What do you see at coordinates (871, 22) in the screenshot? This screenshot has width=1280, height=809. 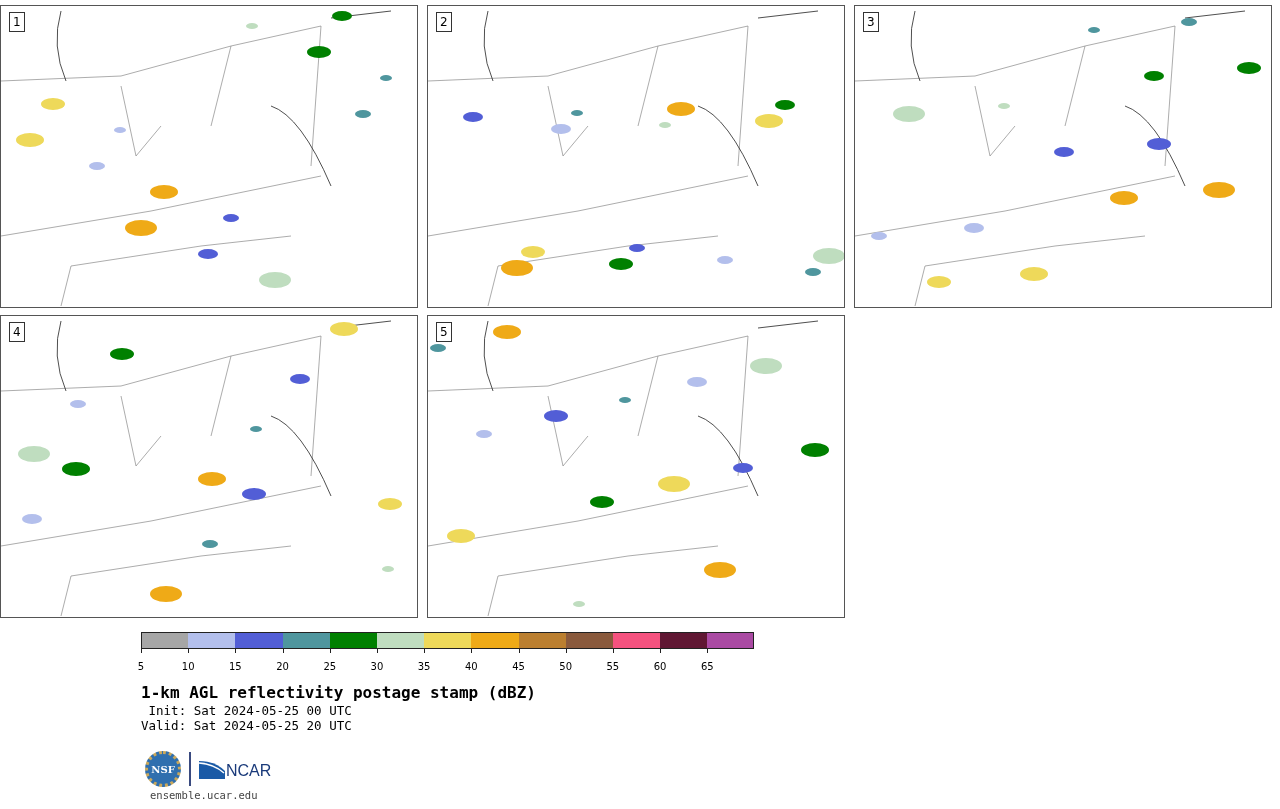 I see `panel-number: 3` at bounding box center [871, 22].